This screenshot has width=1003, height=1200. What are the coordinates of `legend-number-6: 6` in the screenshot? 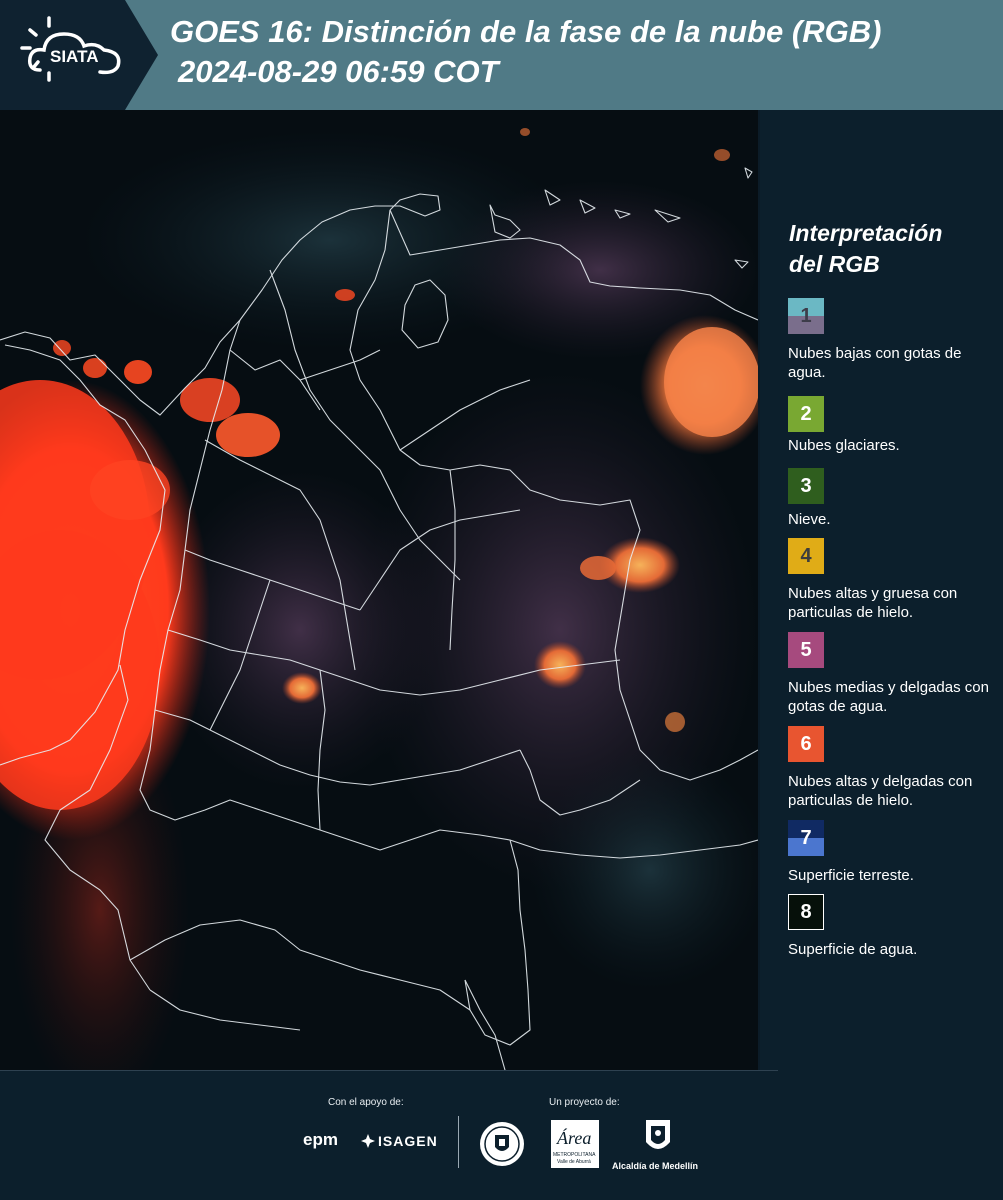 It's located at (806, 744).